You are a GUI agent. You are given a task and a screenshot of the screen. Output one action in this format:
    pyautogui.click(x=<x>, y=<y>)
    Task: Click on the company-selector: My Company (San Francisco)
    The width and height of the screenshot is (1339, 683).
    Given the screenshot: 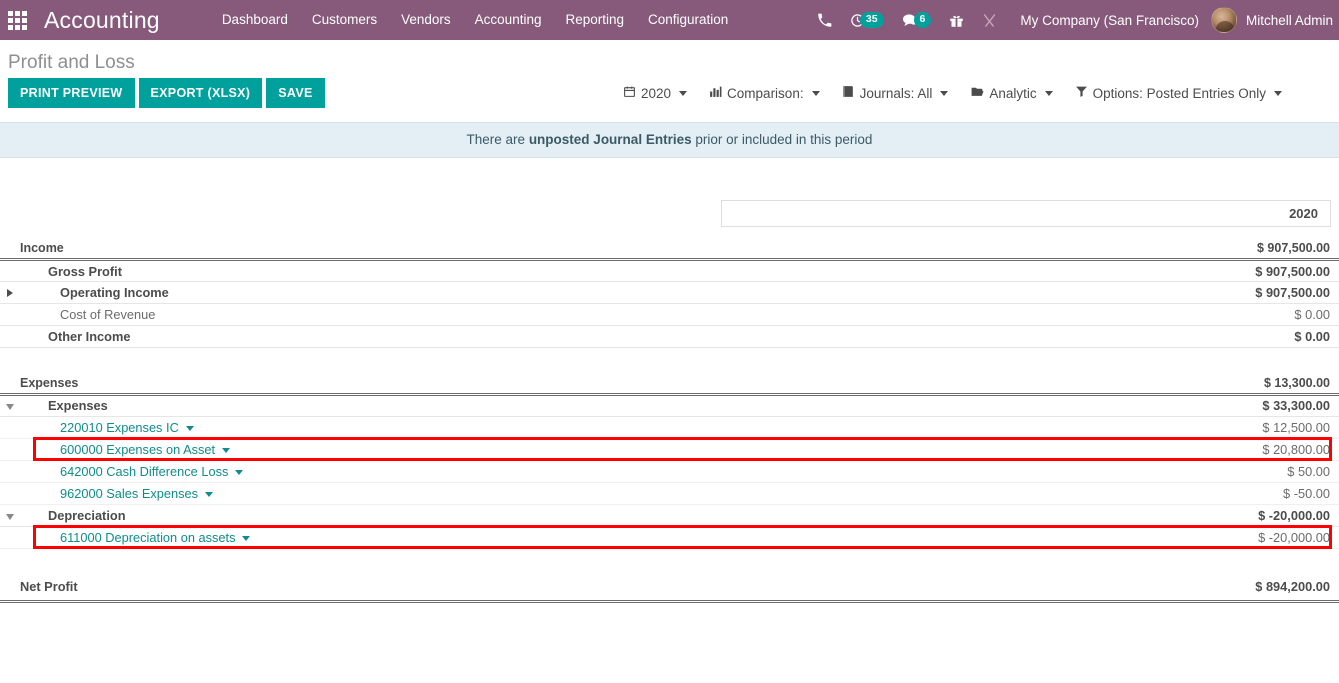 What is the action you would take?
    pyautogui.click(x=1108, y=20)
    